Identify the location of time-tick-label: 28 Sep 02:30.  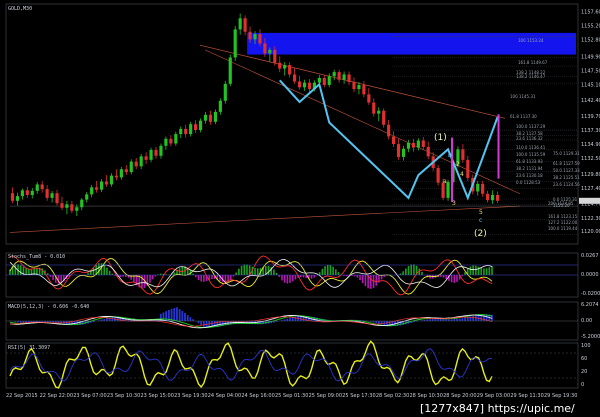
(392, 396).